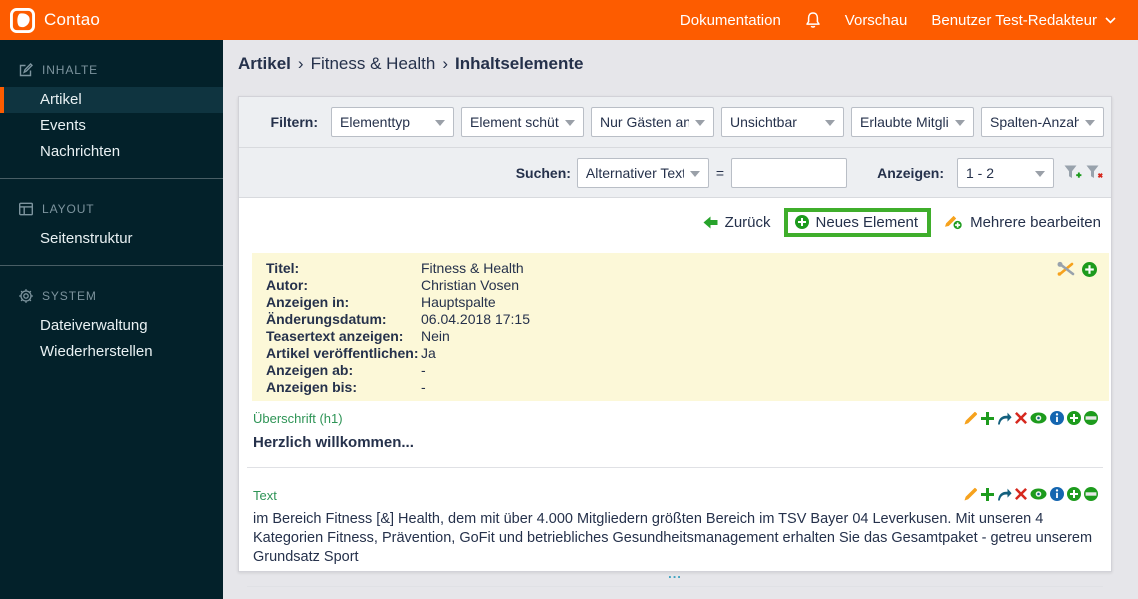 This screenshot has width=1138, height=599. I want to click on show-range-group: Anzeigen: 1 - 2, so click(965, 172).